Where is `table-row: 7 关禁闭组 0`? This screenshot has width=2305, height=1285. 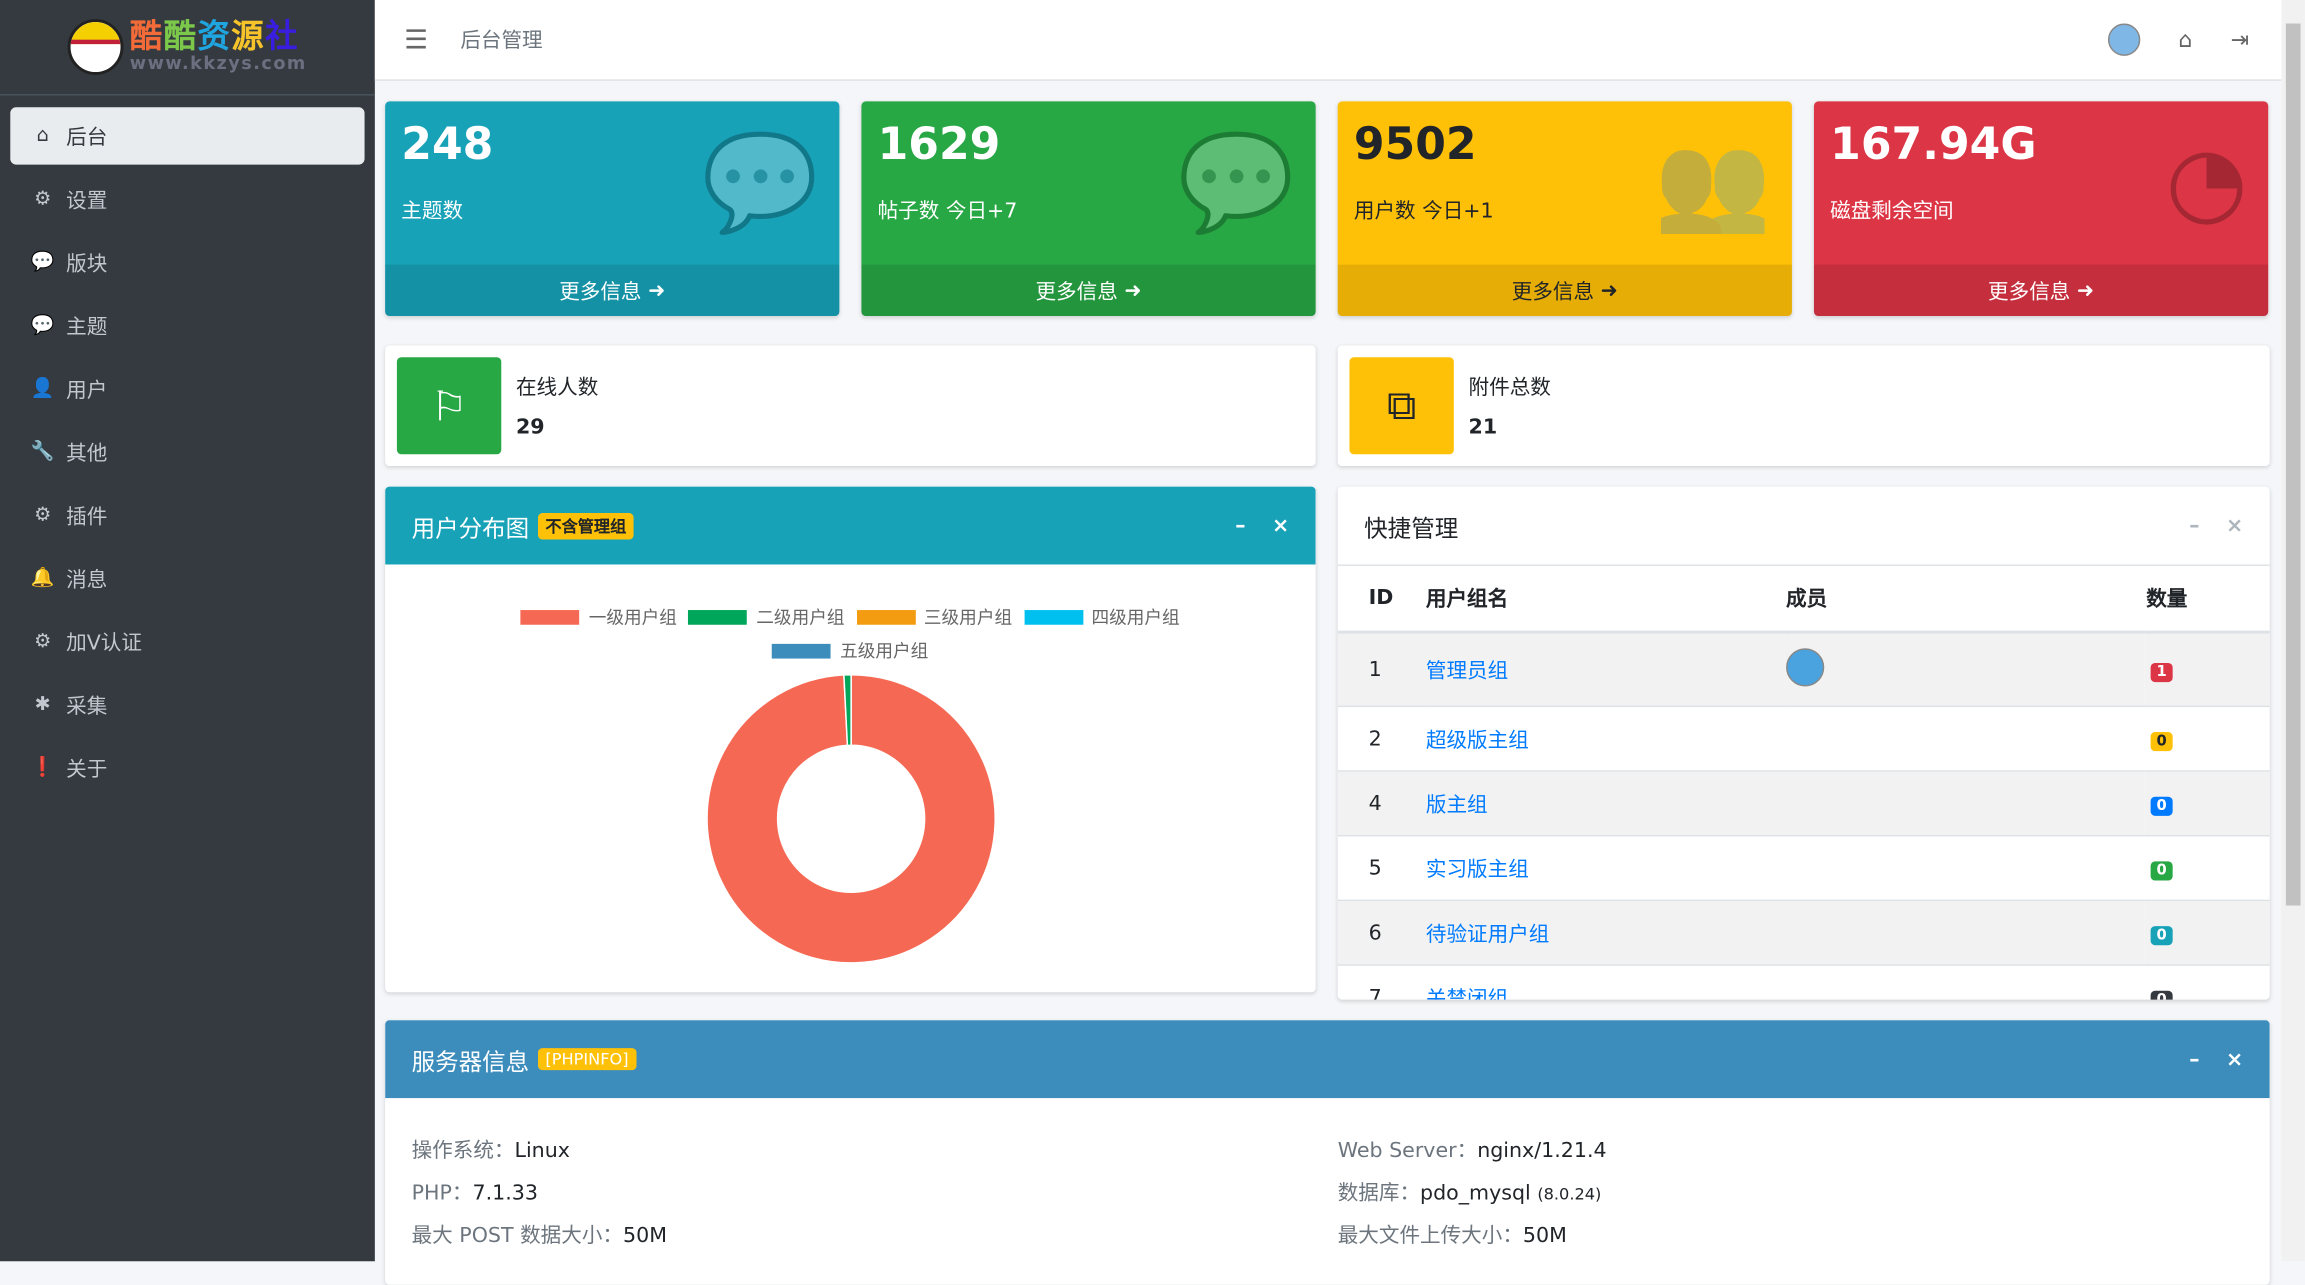 table-row: 7 关禁闭组 0 is located at coordinates (1803, 982).